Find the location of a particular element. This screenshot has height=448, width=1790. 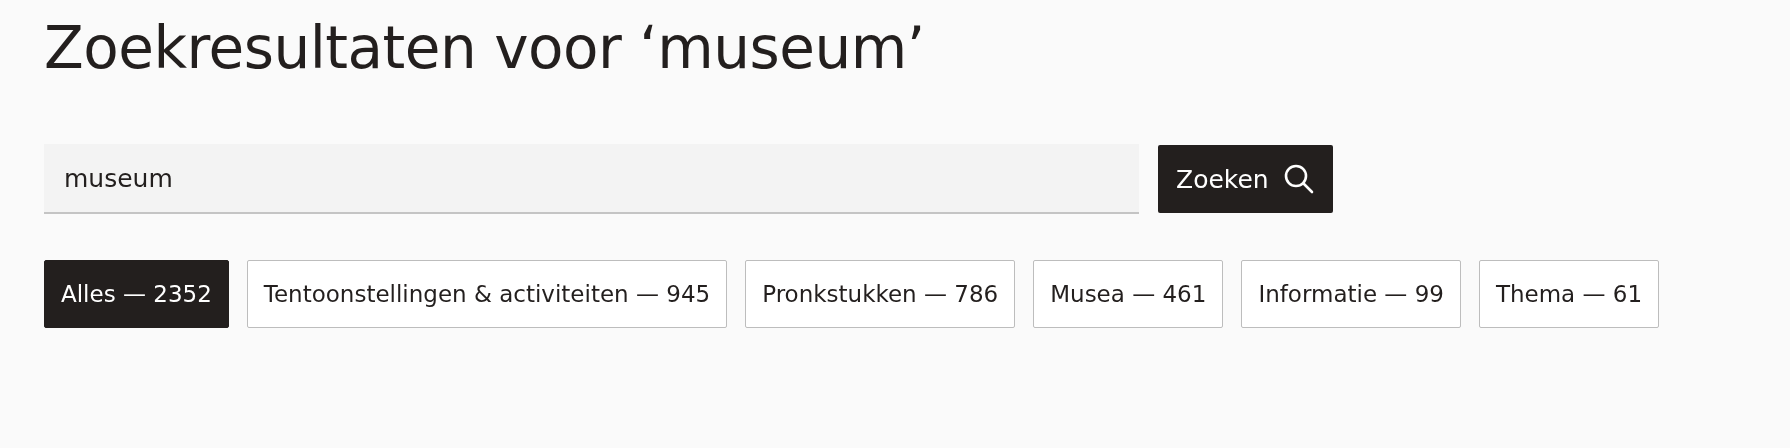

filter-tab: Musea — 461 is located at coordinates (1128, 294).